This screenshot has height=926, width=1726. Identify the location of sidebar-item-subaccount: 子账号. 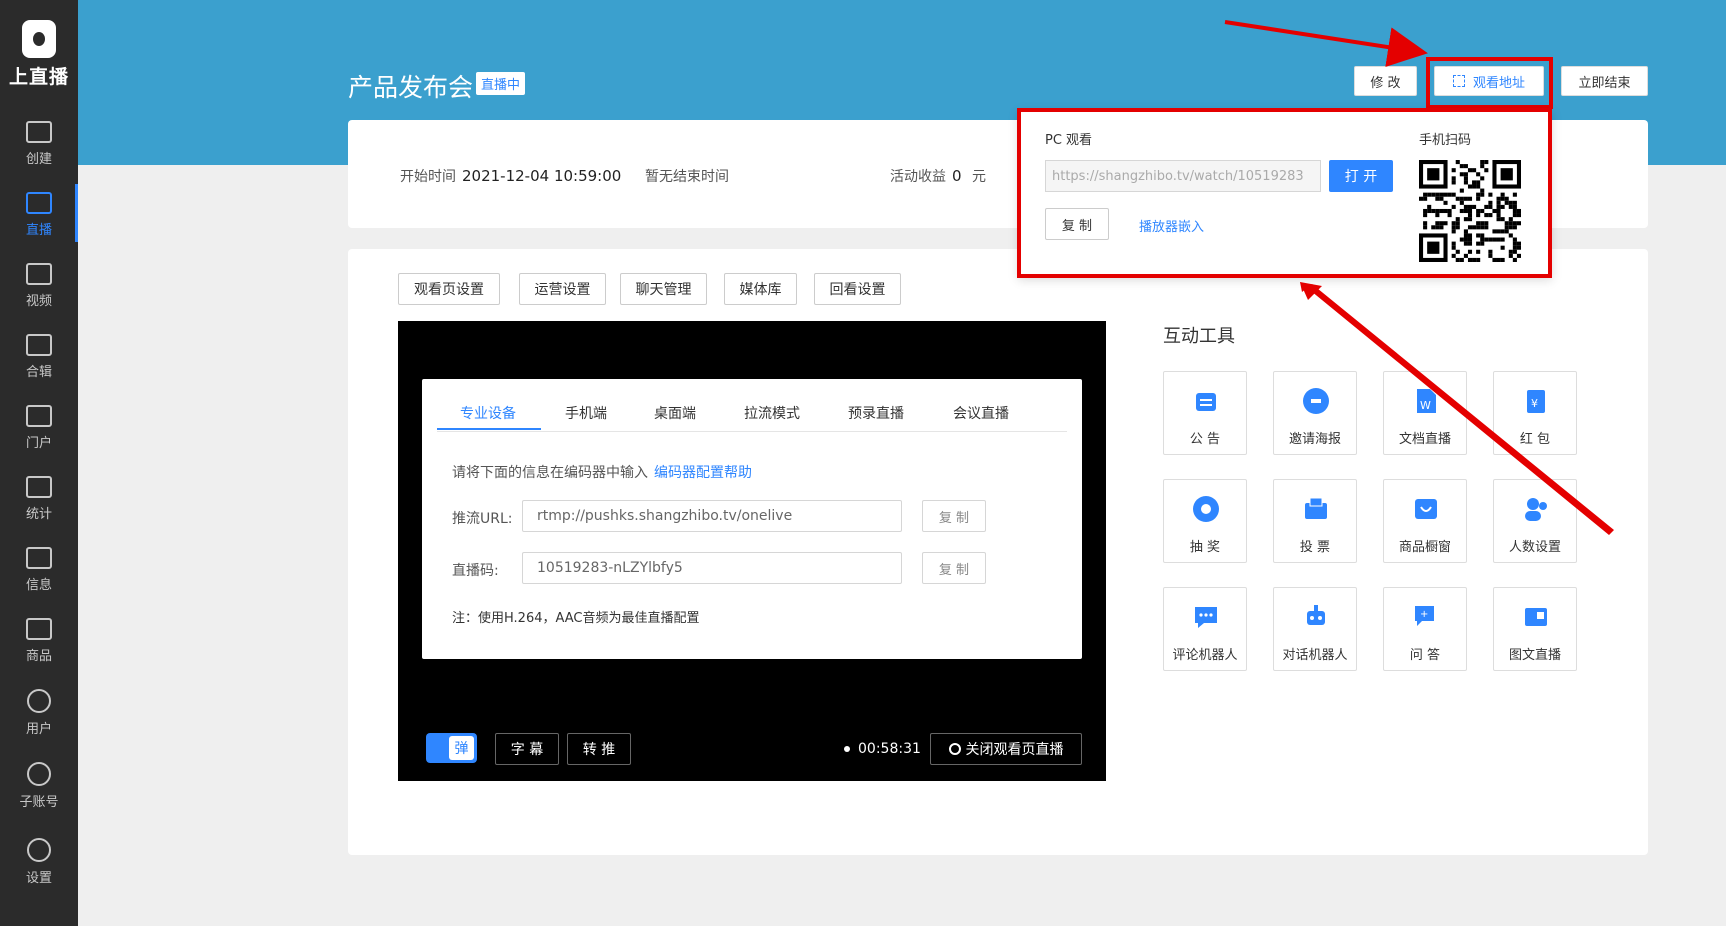
(39, 786).